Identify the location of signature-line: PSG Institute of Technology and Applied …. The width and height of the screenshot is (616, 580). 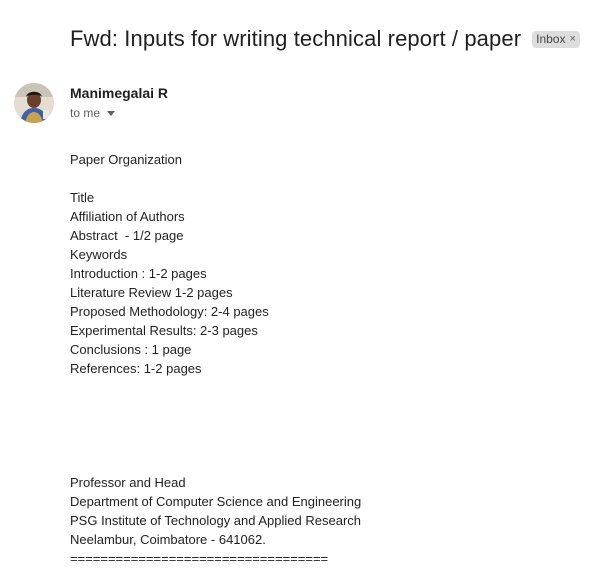
(216, 520).